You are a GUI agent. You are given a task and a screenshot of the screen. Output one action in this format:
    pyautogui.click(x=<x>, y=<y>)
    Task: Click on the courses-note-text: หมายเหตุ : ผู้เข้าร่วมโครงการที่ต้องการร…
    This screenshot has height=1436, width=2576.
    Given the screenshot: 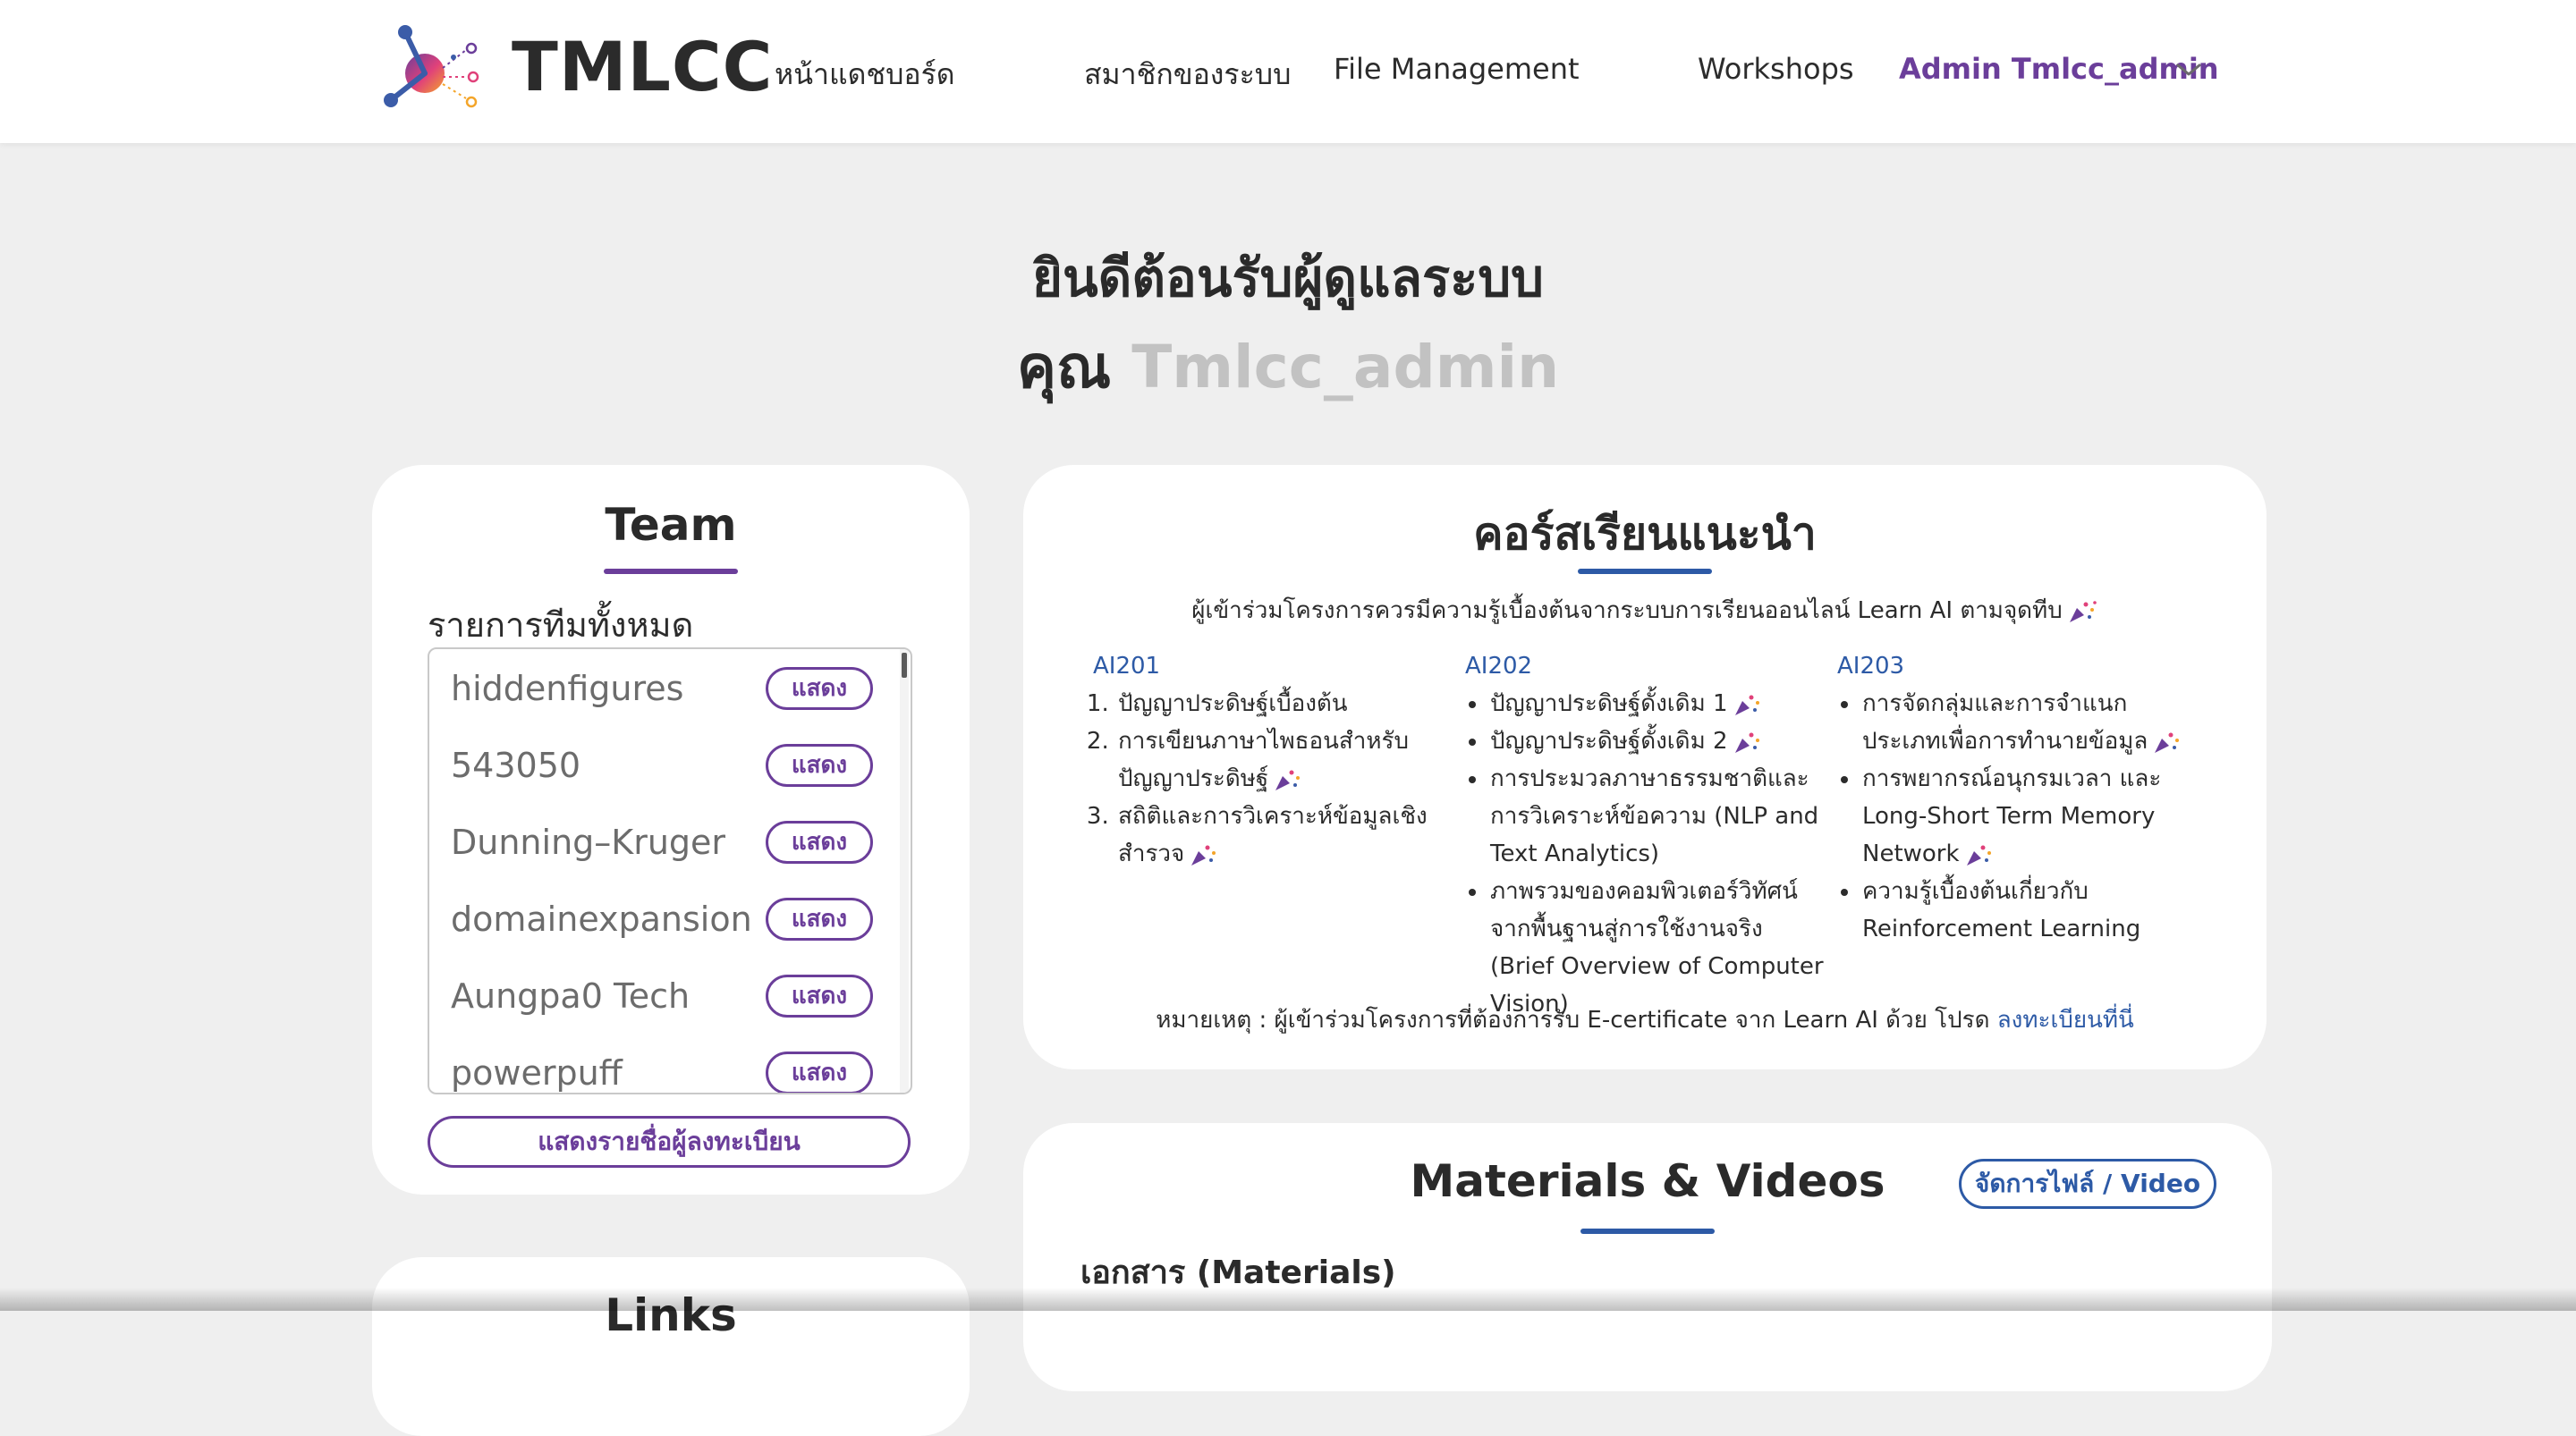 What is the action you would take?
    pyautogui.click(x=1573, y=1020)
    